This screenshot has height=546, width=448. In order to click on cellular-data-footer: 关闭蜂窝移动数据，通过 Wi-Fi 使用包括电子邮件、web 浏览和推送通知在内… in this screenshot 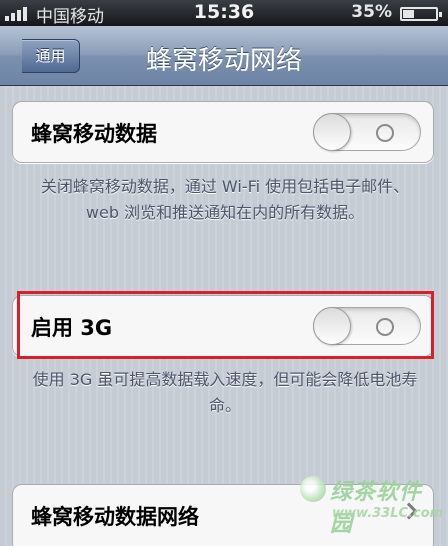, I will do `click(225, 199)`.